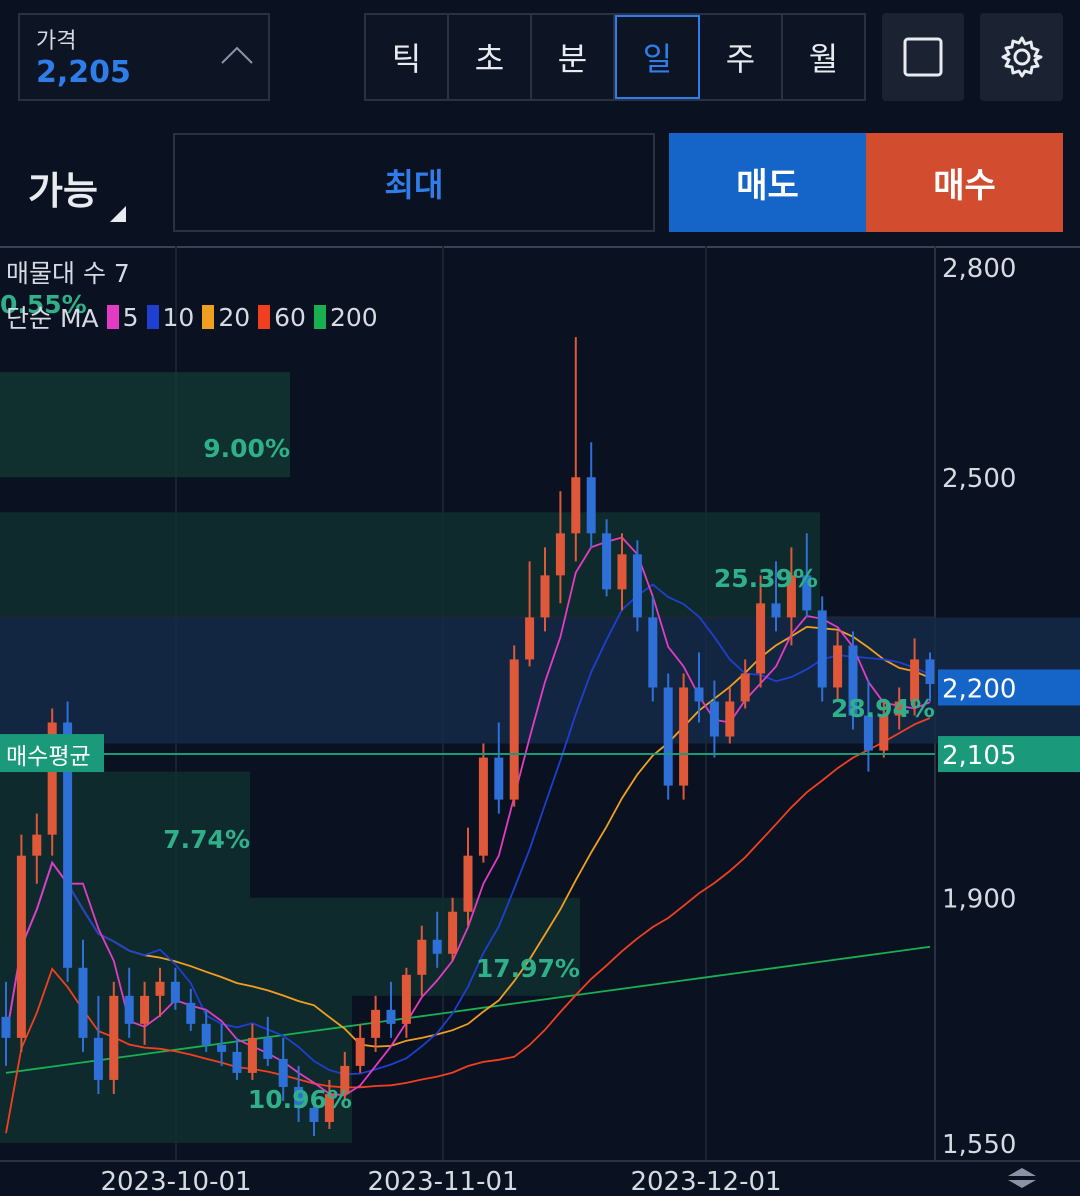 This screenshot has width=1080, height=1196. I want to click on tab-period-5: 월, so click(823, 57).